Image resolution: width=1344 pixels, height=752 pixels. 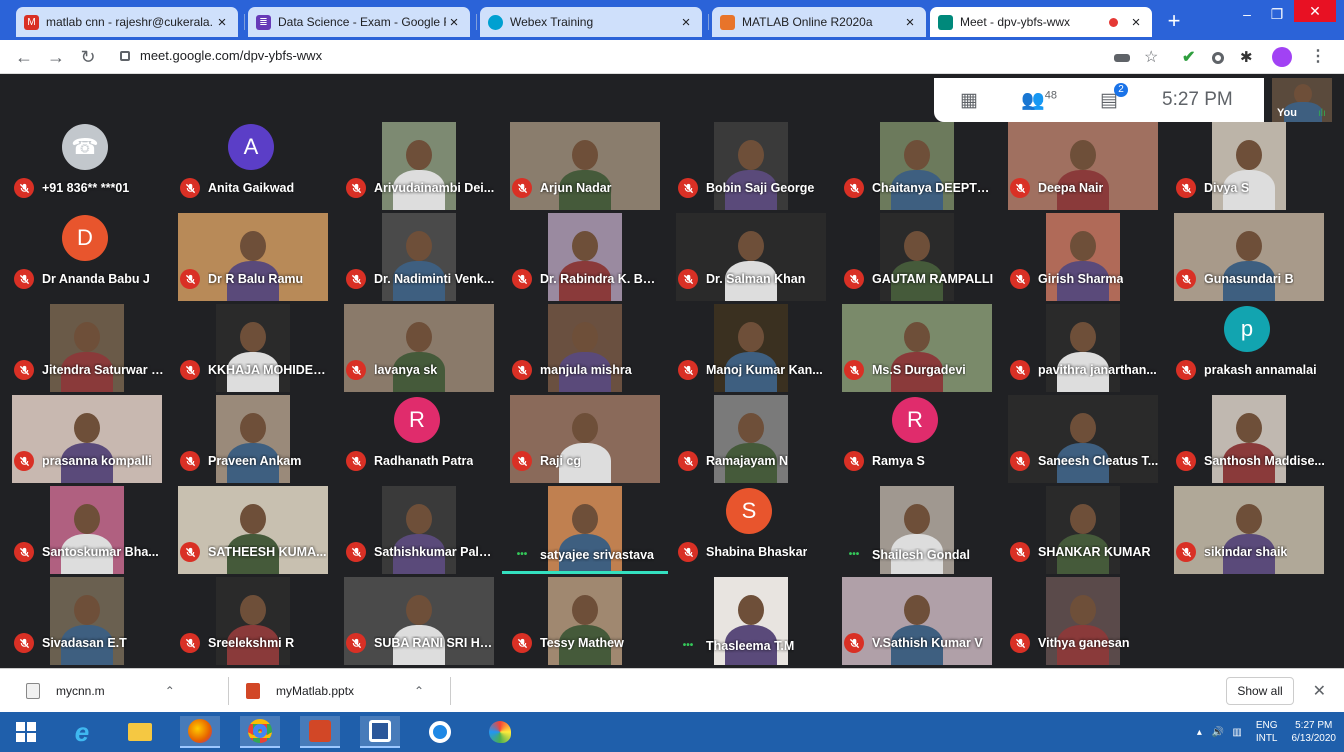 What do you see at coordinates (1248, 57) in the screenshot?
I see `puzzle-extensions-icon: ✱` at bounding box center [1248, 57].